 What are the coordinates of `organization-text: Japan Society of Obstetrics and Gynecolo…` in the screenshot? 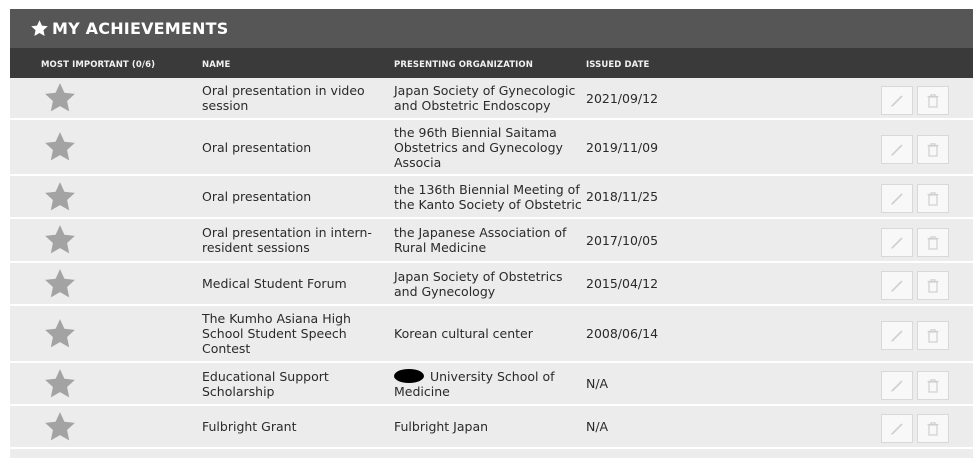 It's located at (478, 284).